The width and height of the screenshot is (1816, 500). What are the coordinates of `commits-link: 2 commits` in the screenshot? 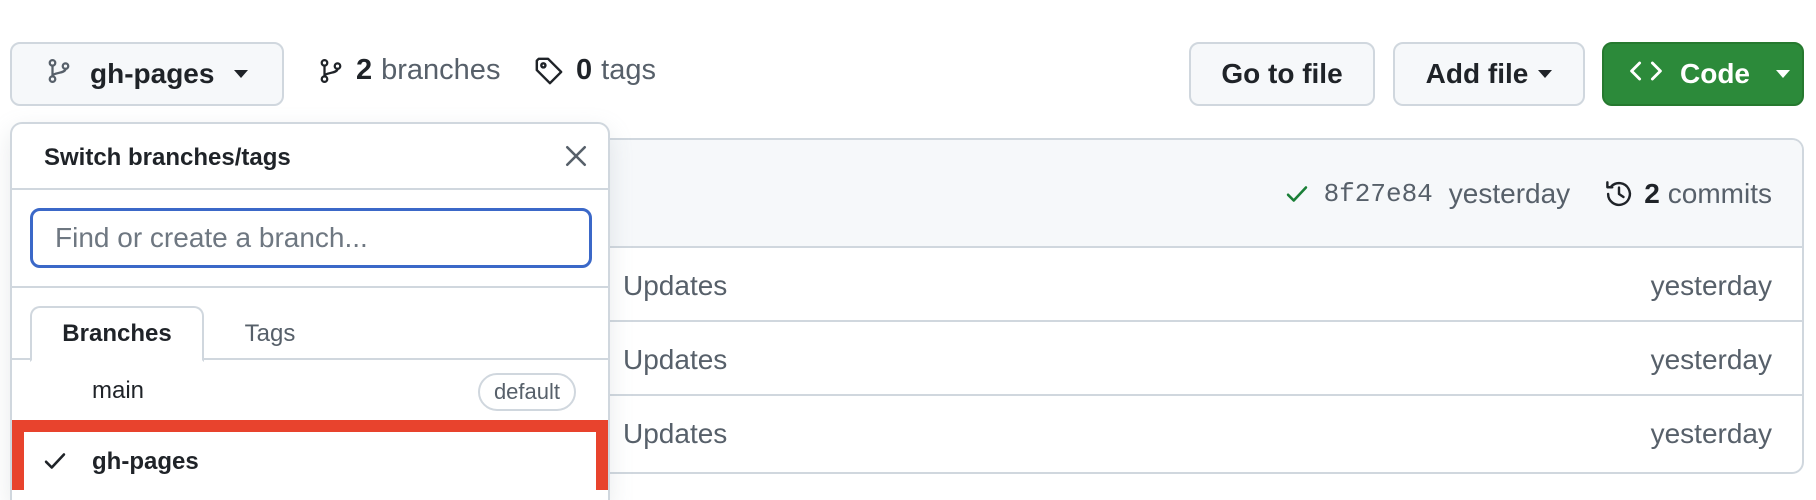 It's located at (1688, 194).